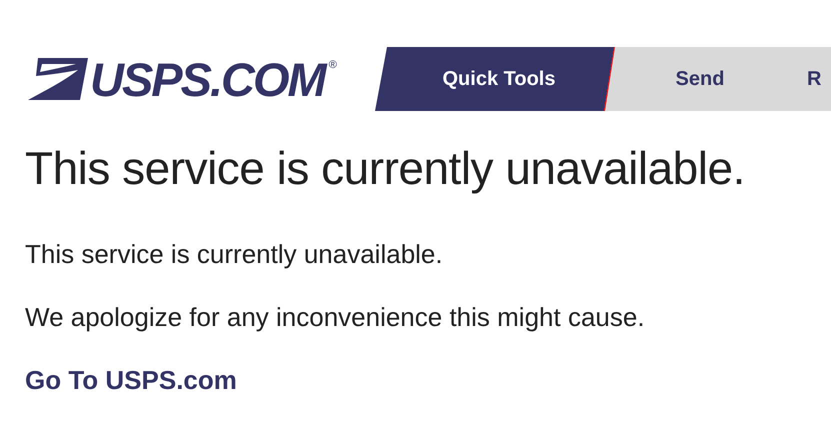 The height and width of the screenshot is (438, 831). What do you see at coordinates (58, 79) in the screenshot?
I see `eagle-logo-icon` at bounding box center [58, 79].